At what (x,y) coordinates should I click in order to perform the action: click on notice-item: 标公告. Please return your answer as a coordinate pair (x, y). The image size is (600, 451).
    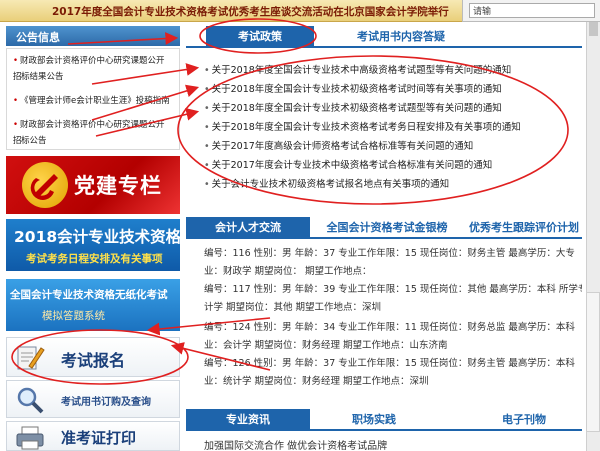
    Looking at the image, I should click on (101, 141).